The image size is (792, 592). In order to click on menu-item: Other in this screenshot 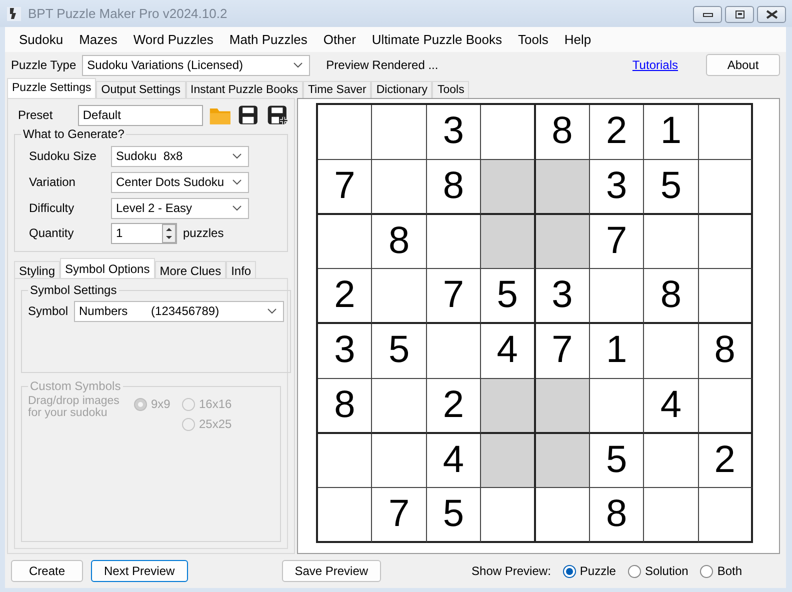, I will do `click(339, 39)`.